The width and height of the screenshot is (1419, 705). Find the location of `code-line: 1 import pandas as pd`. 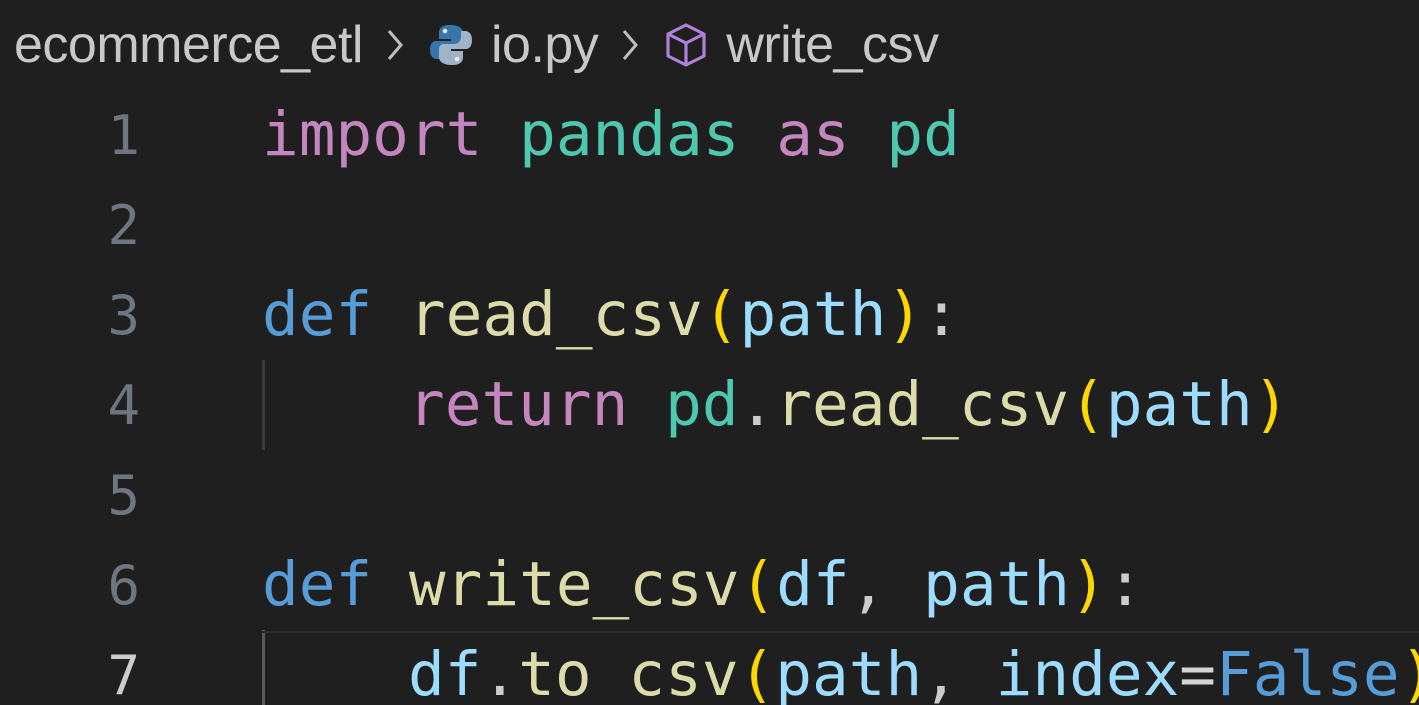

code-line: 1 import pandas as pd is located at coordinates (709, 135).